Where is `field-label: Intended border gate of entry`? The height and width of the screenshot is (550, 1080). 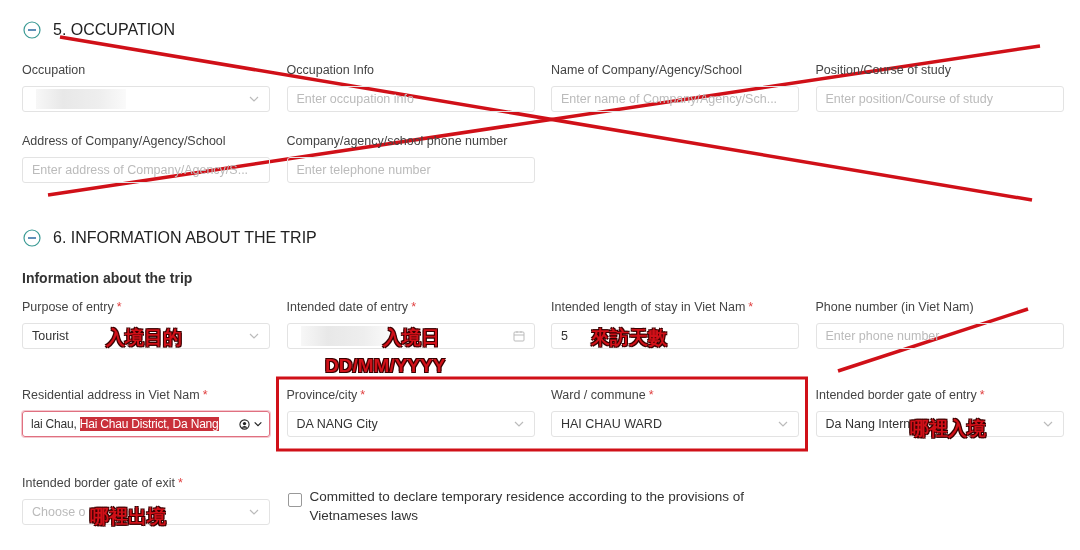
field-label: Intended border gate of entry is located at coordinates (896, 395).